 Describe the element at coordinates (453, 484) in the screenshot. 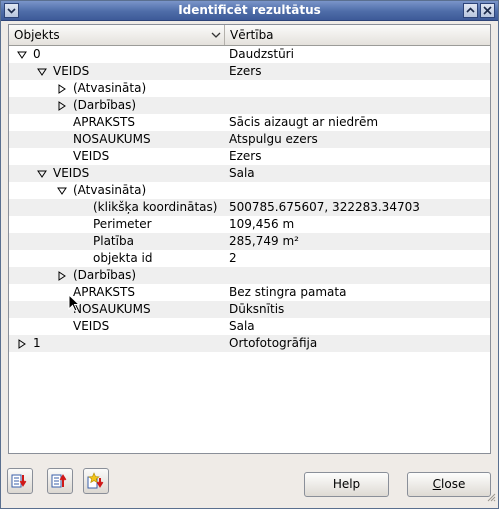

I see `close-button-label: lose` at that location.